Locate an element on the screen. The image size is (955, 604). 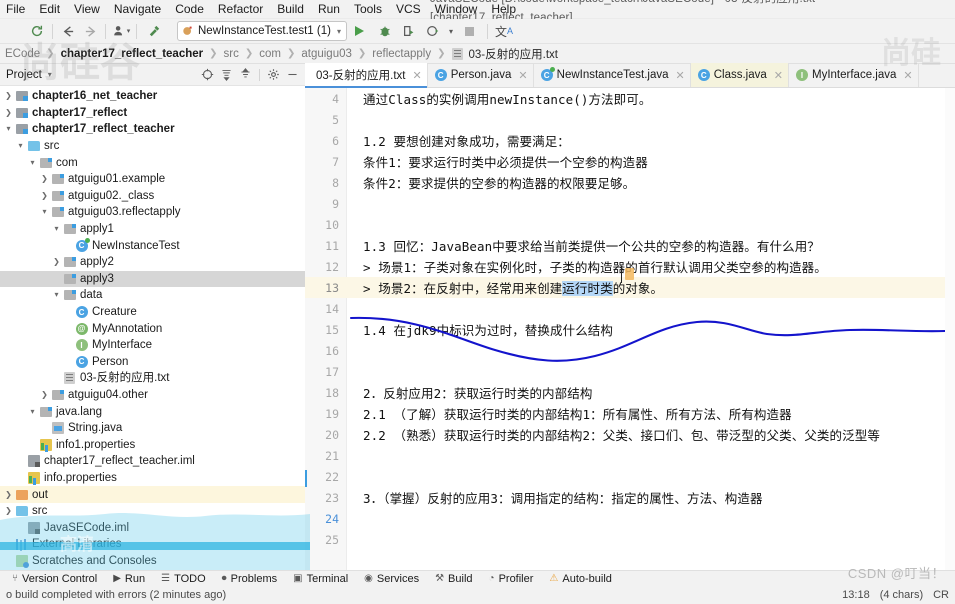
tree-node: ❯ src is located at coordinates (152, 511).